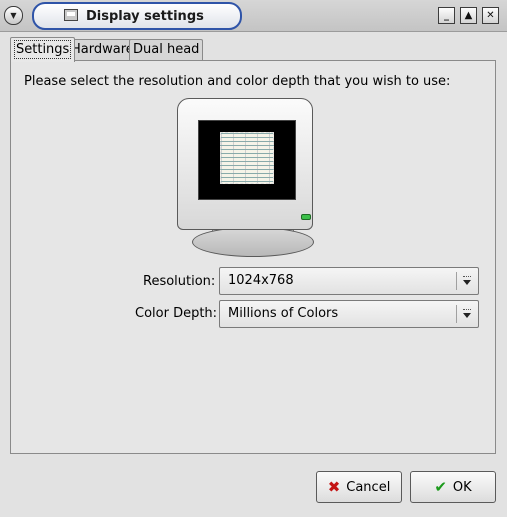 The height and width of the screenshot is (517, 507). I want to click on color-depth-label: Color Depth:, so click(176, 313).